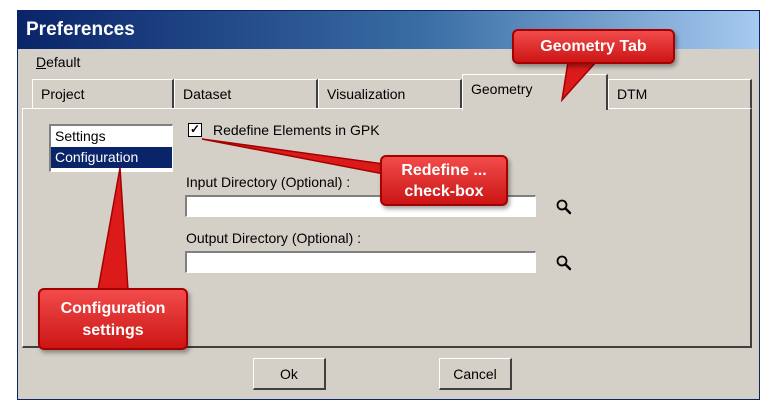 Image resolution: width=765 pixels, height=402 pixels. Describe the element at coordinates (564, 207) in the screenshot. I see `input-browse-magnifier-icon` at that location.